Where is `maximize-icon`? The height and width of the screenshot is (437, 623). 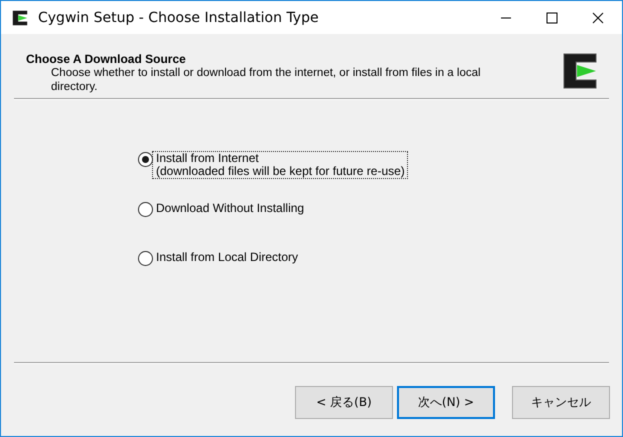
maximize-icon is located at coordinates (552, 18).